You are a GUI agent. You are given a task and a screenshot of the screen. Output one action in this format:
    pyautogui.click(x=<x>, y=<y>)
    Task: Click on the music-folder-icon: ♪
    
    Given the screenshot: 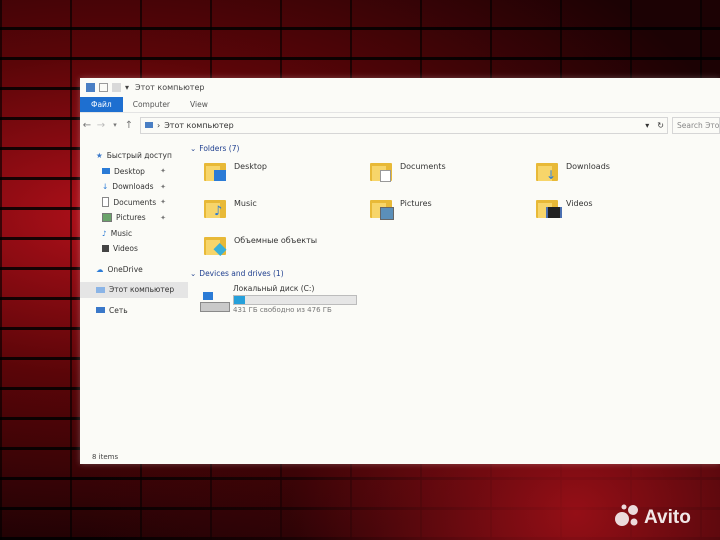 What is the action you would take?
    pyautogui.click(x=216, y=208)
    